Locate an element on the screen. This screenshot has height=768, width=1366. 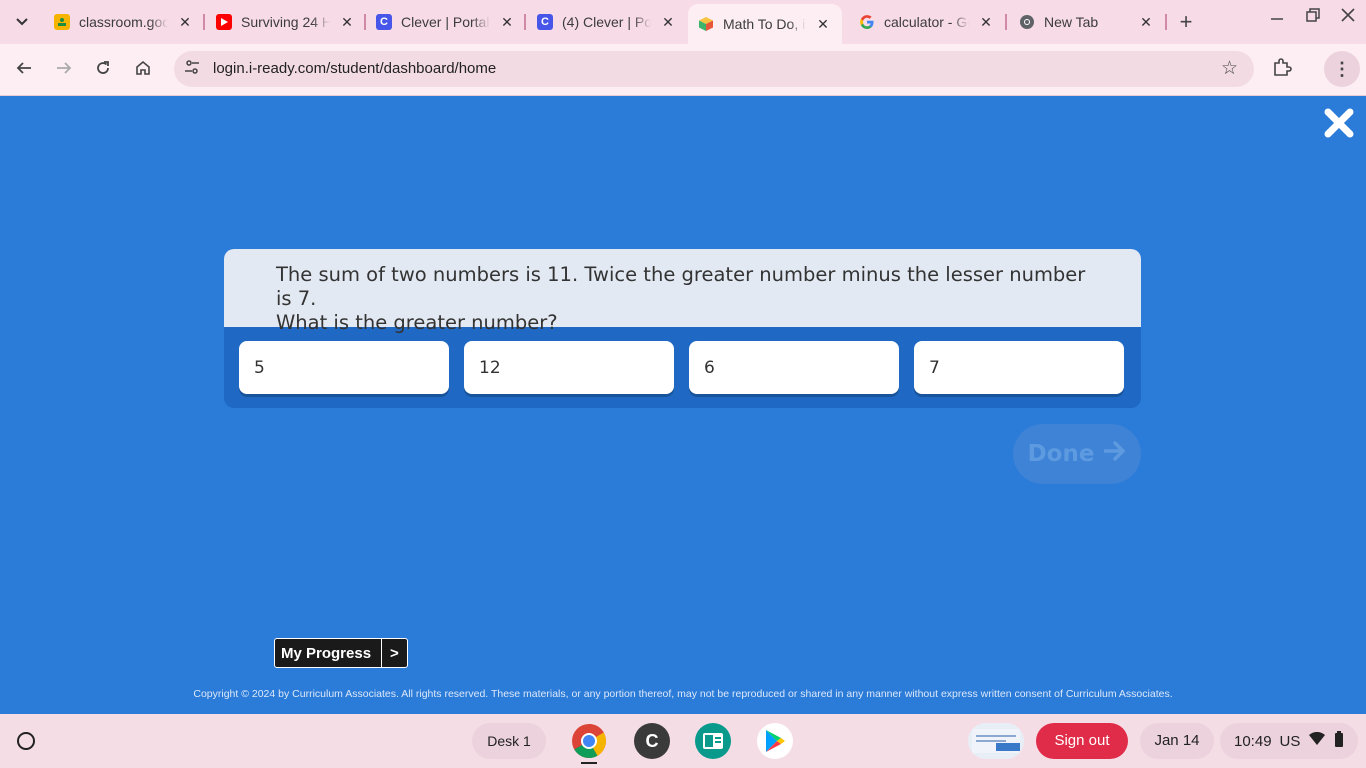
sign-out-button: Sign out is located at coordinates (1082, 741).